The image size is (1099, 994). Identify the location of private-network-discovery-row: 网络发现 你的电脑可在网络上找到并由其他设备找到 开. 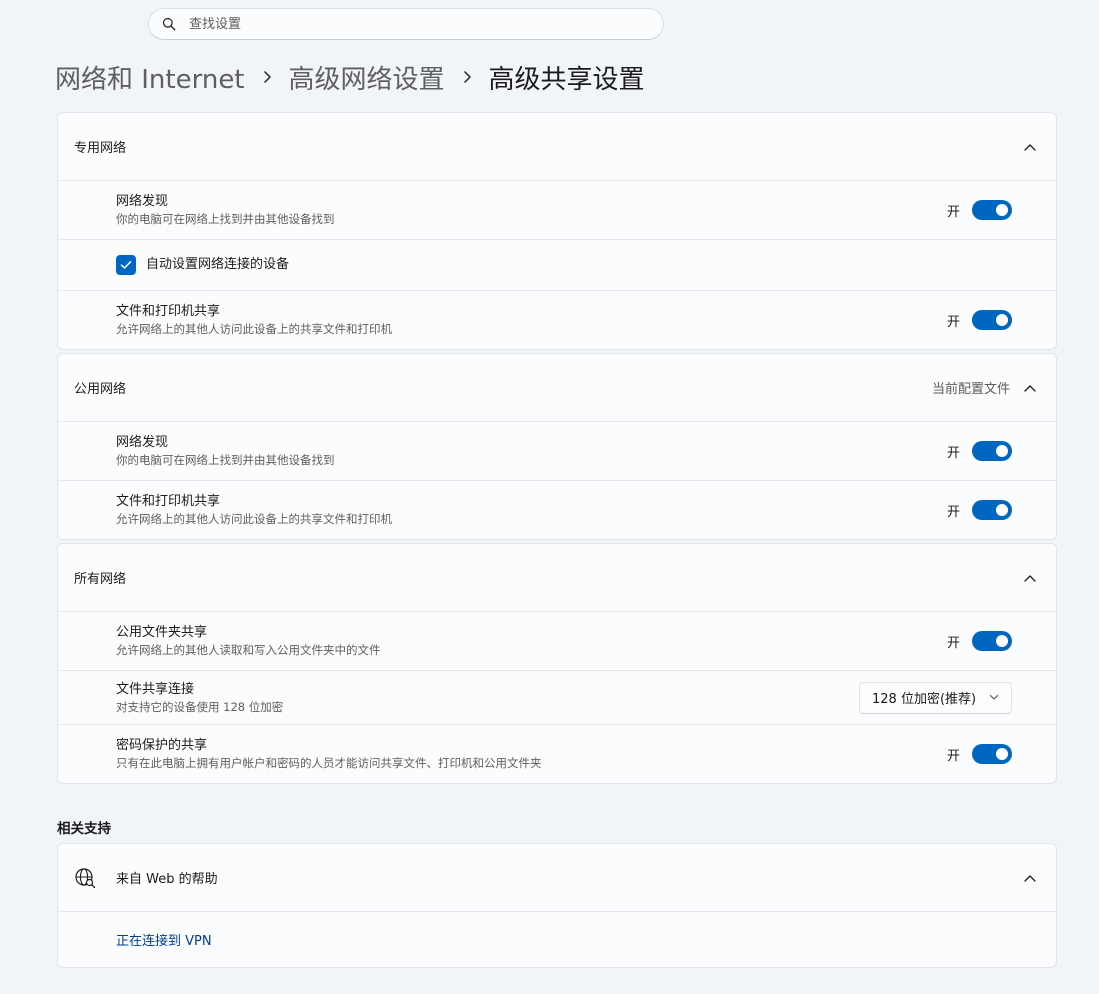
(557, 210).